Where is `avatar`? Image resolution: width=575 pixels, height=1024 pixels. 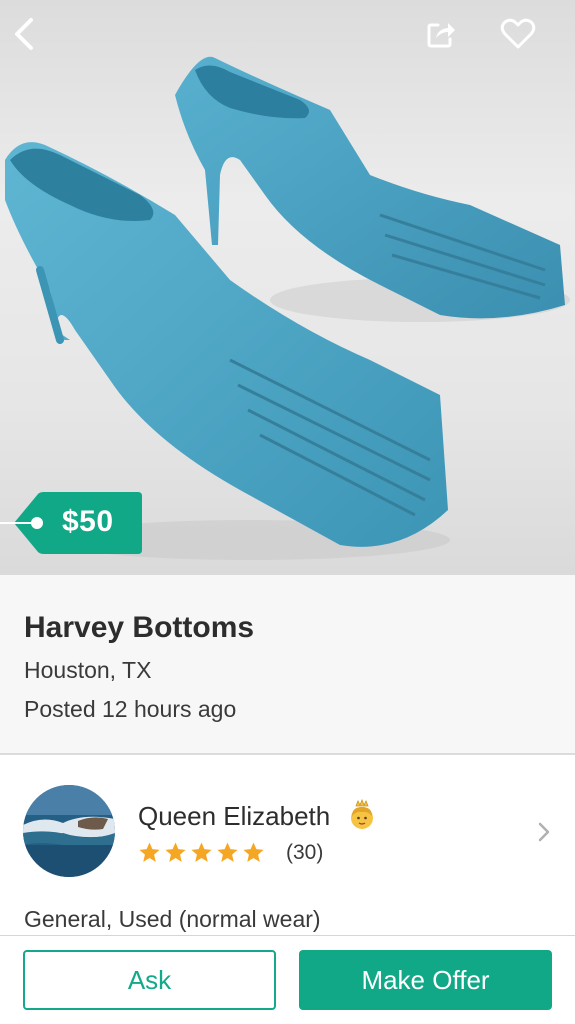
avatar is located at coordinates (69, 831).